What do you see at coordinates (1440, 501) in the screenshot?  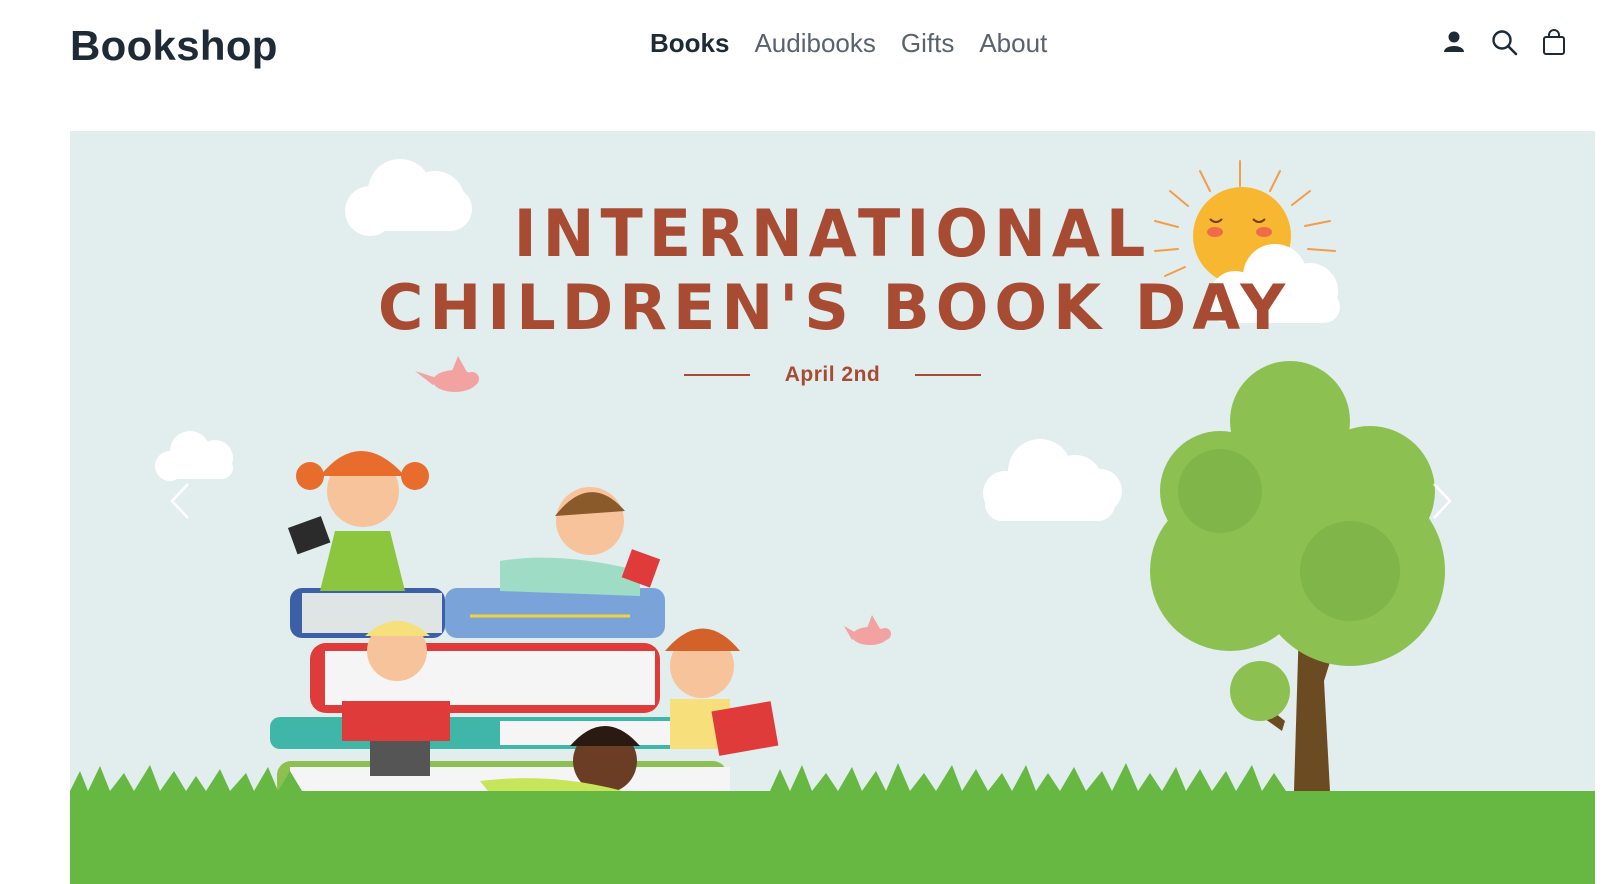 I see `chevron-right-icon` at bounding box center [1440, 501].